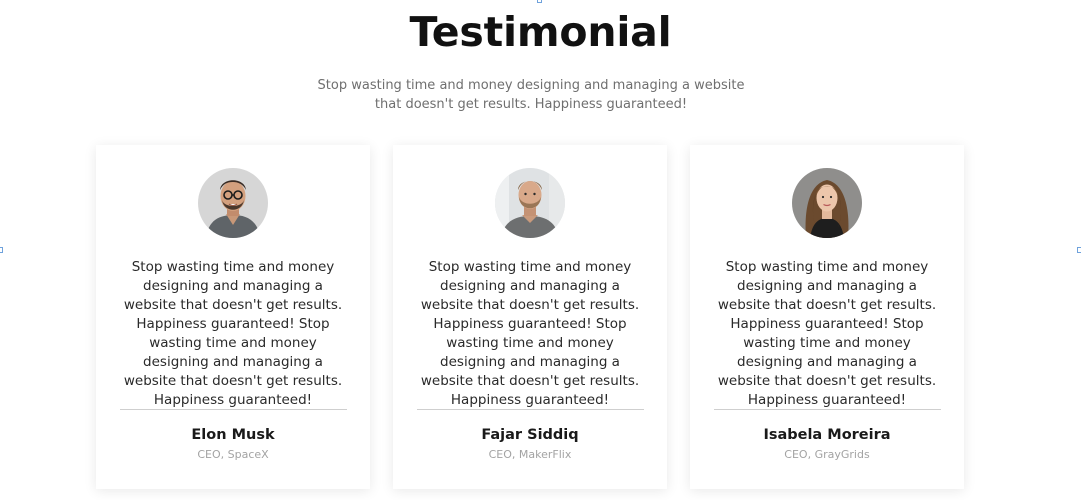 Image resolution: width=1081 pixels, height=500 pixels. Describe the element at coordinates (539, 1) in the screenshot. I see `resize-handle-top` at that location.